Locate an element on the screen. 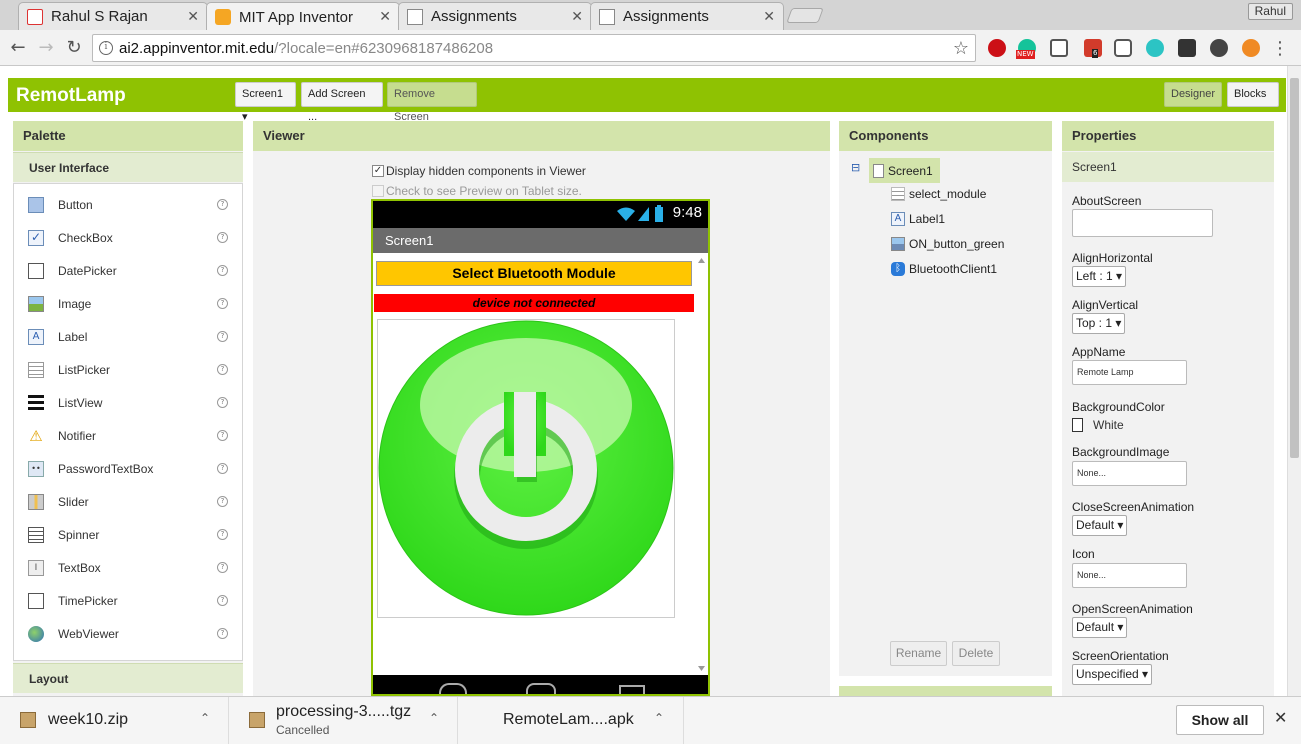  profile-button: Rahul is located at coordinates (1270, 11).